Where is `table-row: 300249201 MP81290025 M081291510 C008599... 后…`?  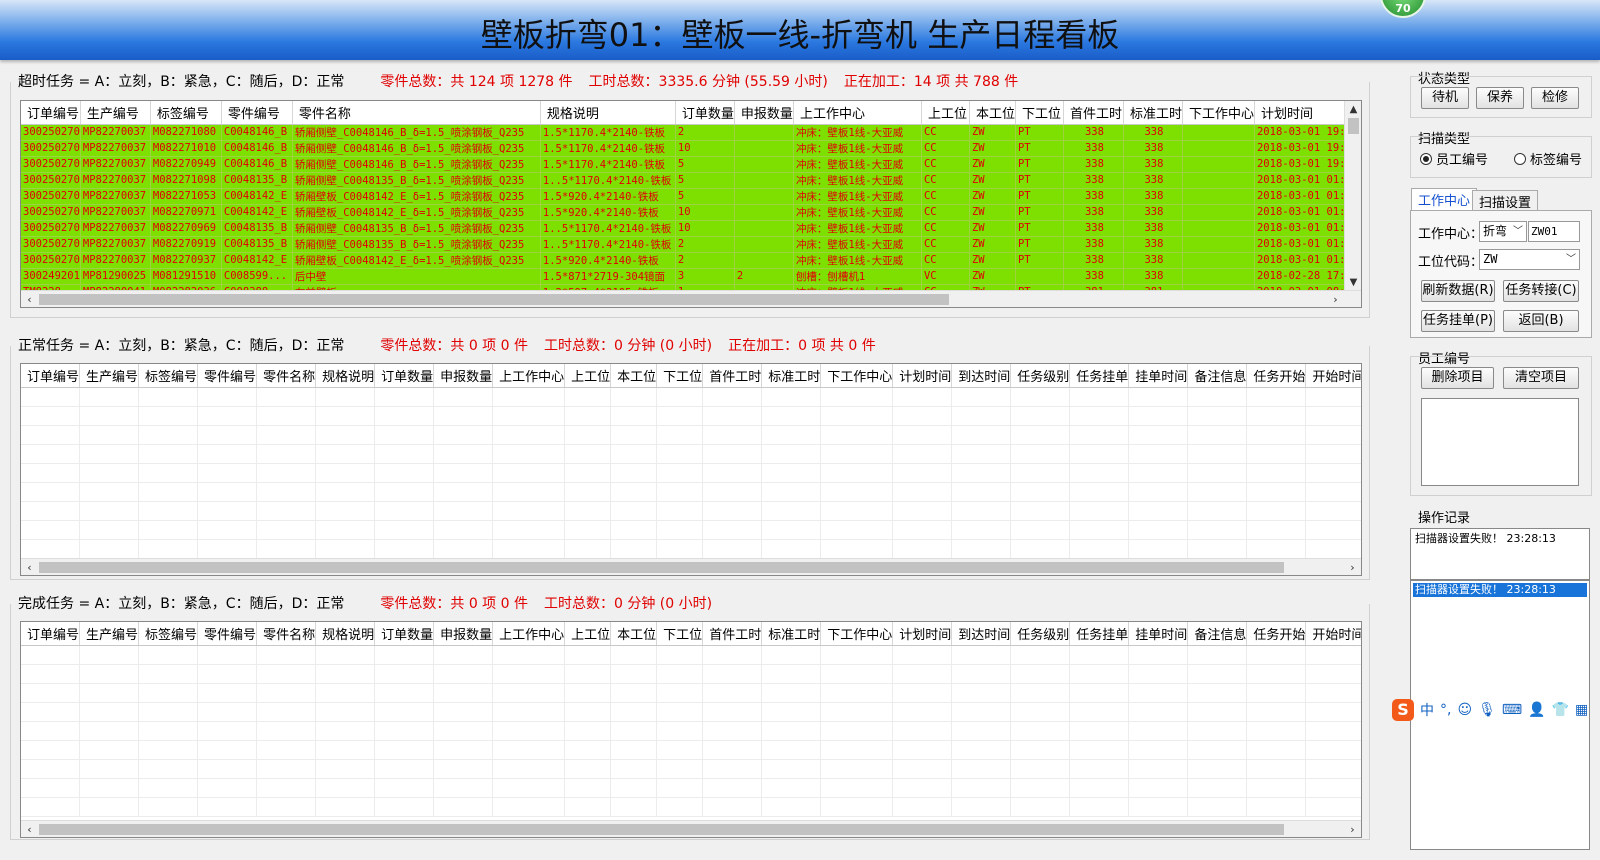
table-row: 300249201 MP81290025 M081291510 C008599... 后… is located at coordinates (687, 276).